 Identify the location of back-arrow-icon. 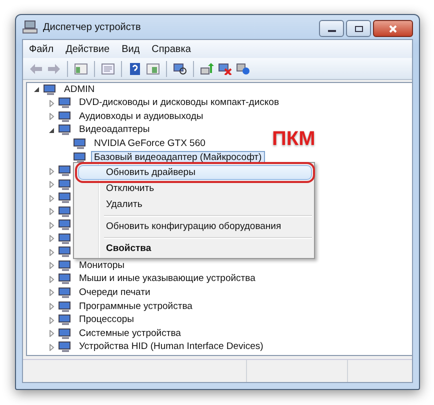
(36, 68).